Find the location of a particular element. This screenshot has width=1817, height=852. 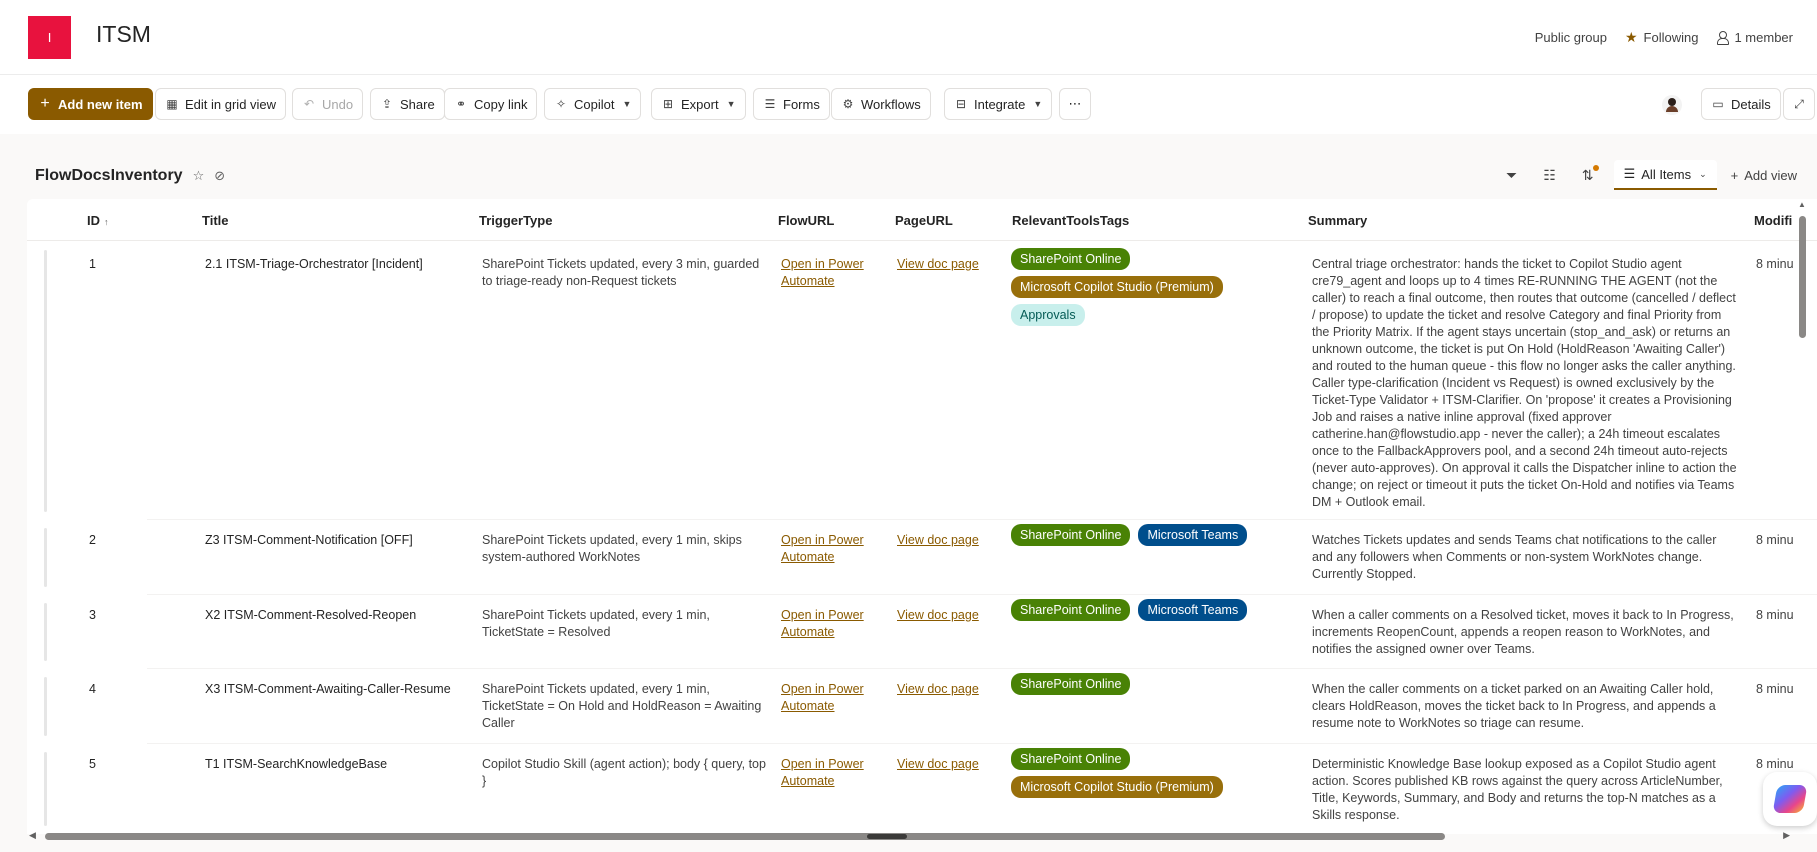

members-label: 1 member is located at coordinates (1763, 37).